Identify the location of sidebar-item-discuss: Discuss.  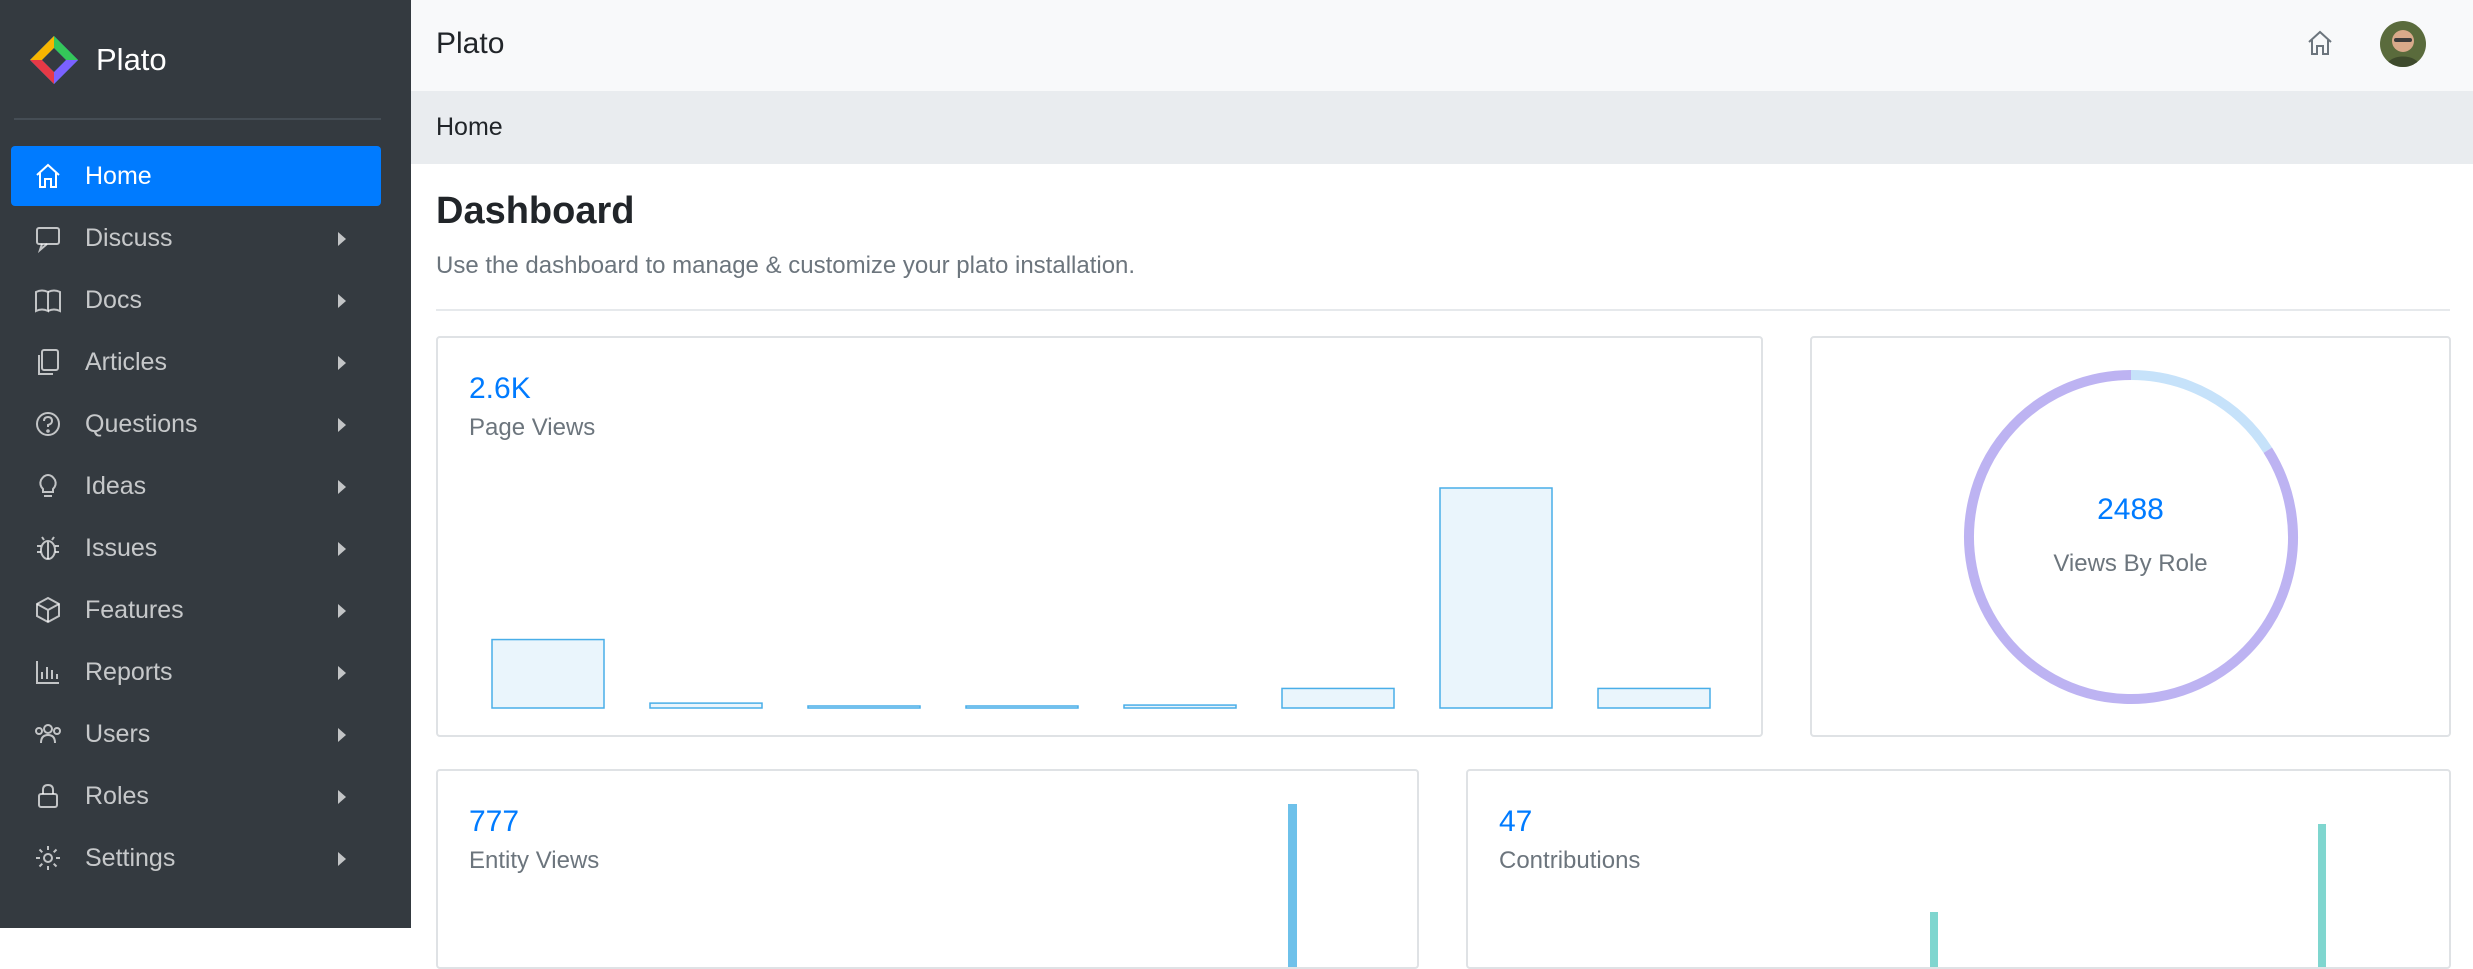
(196, 238).